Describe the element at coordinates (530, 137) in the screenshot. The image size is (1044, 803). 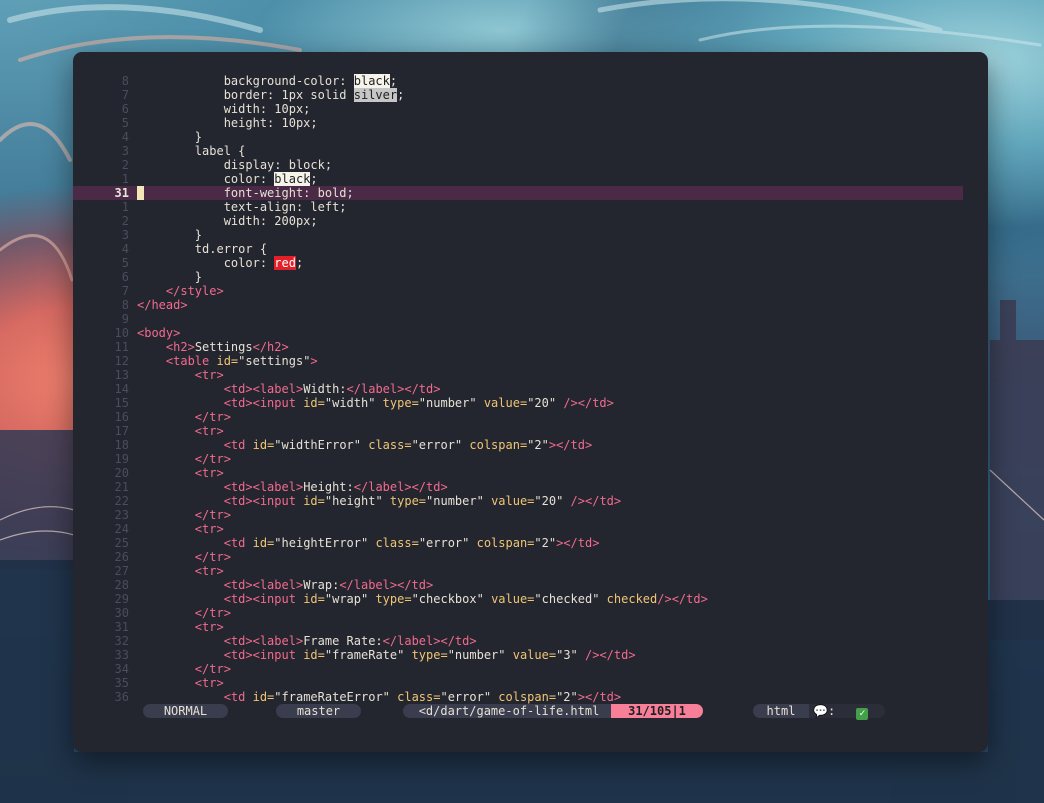
I see `code-line: 4 }` at that location.